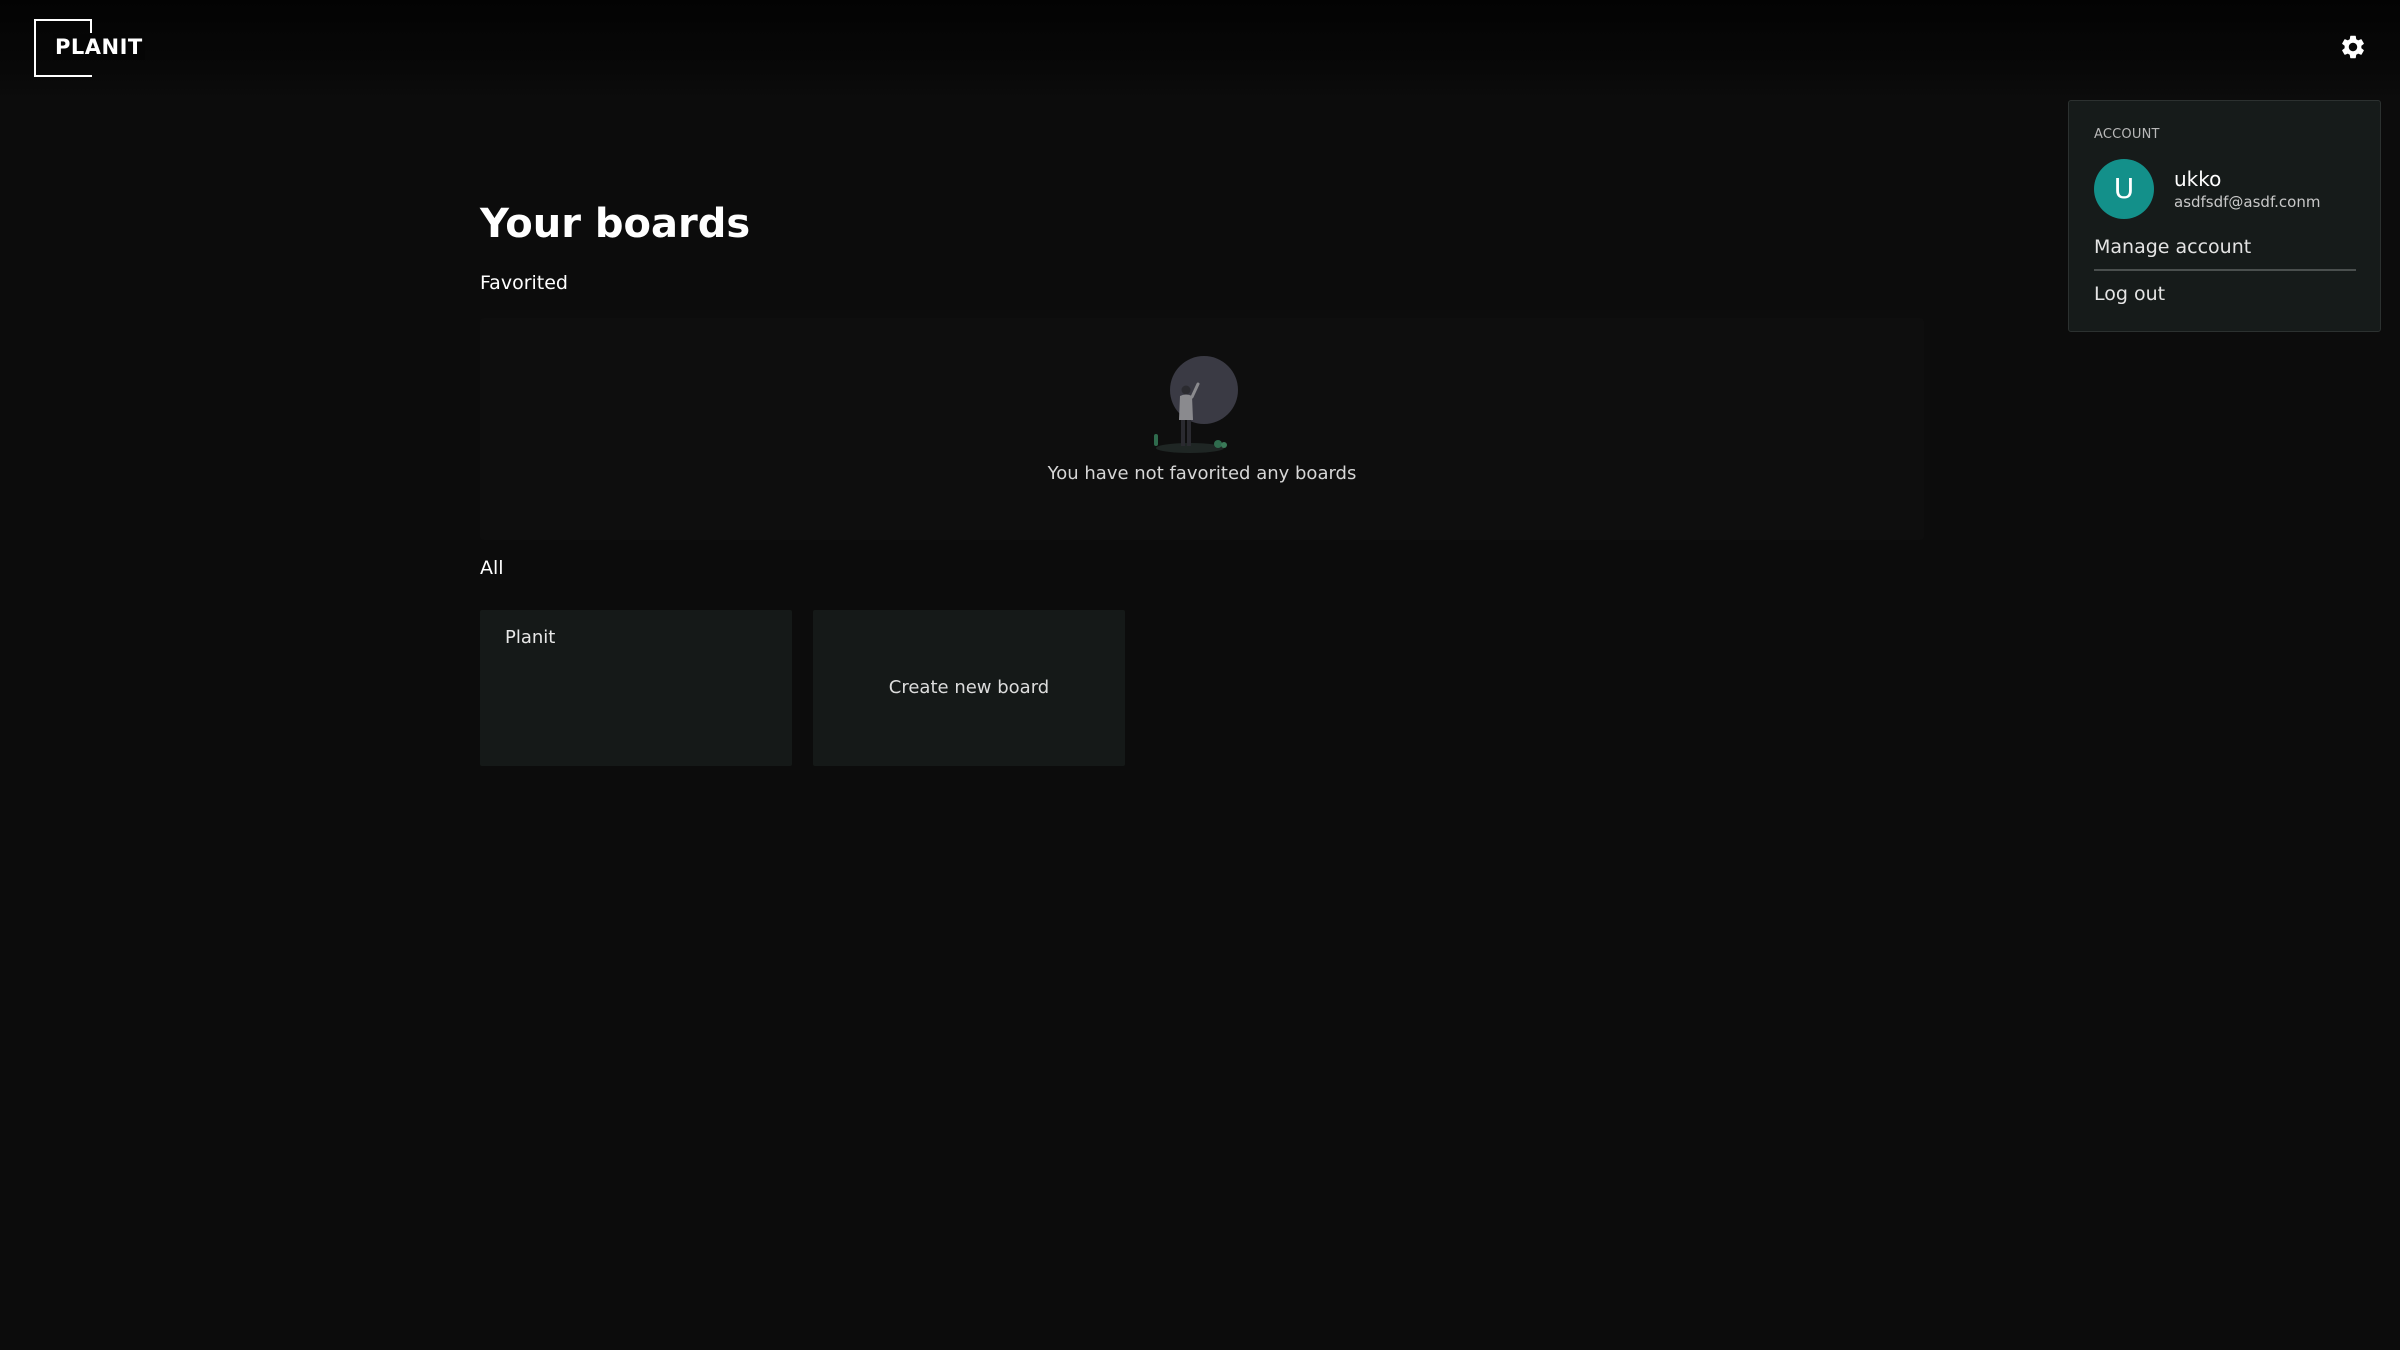 This screenshot has width=2400, height=1350. Describe the element at coordinates (2129, 294) in the screenshot. I see `log-out-link: Log out` at that location.